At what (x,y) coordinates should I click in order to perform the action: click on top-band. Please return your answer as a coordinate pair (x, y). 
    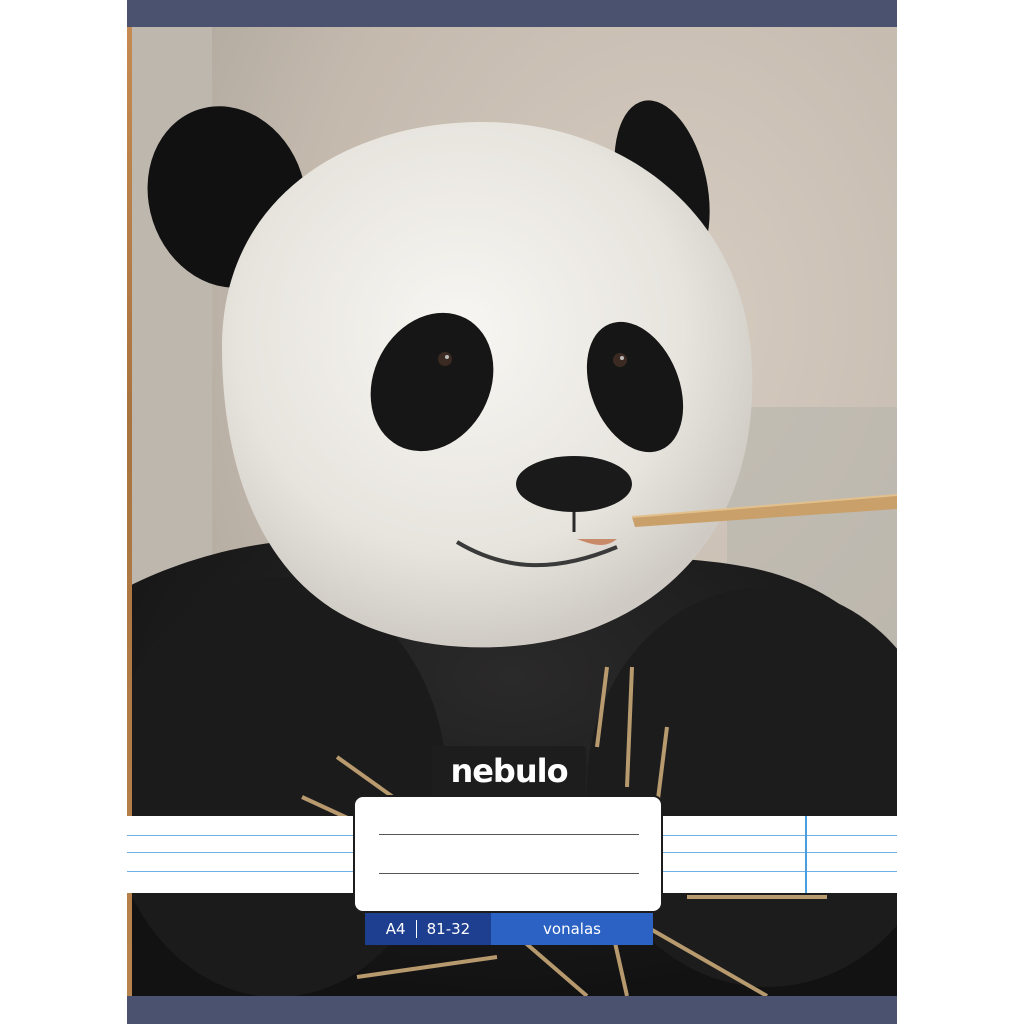
    Looking at the image, I should click on (512, 13).